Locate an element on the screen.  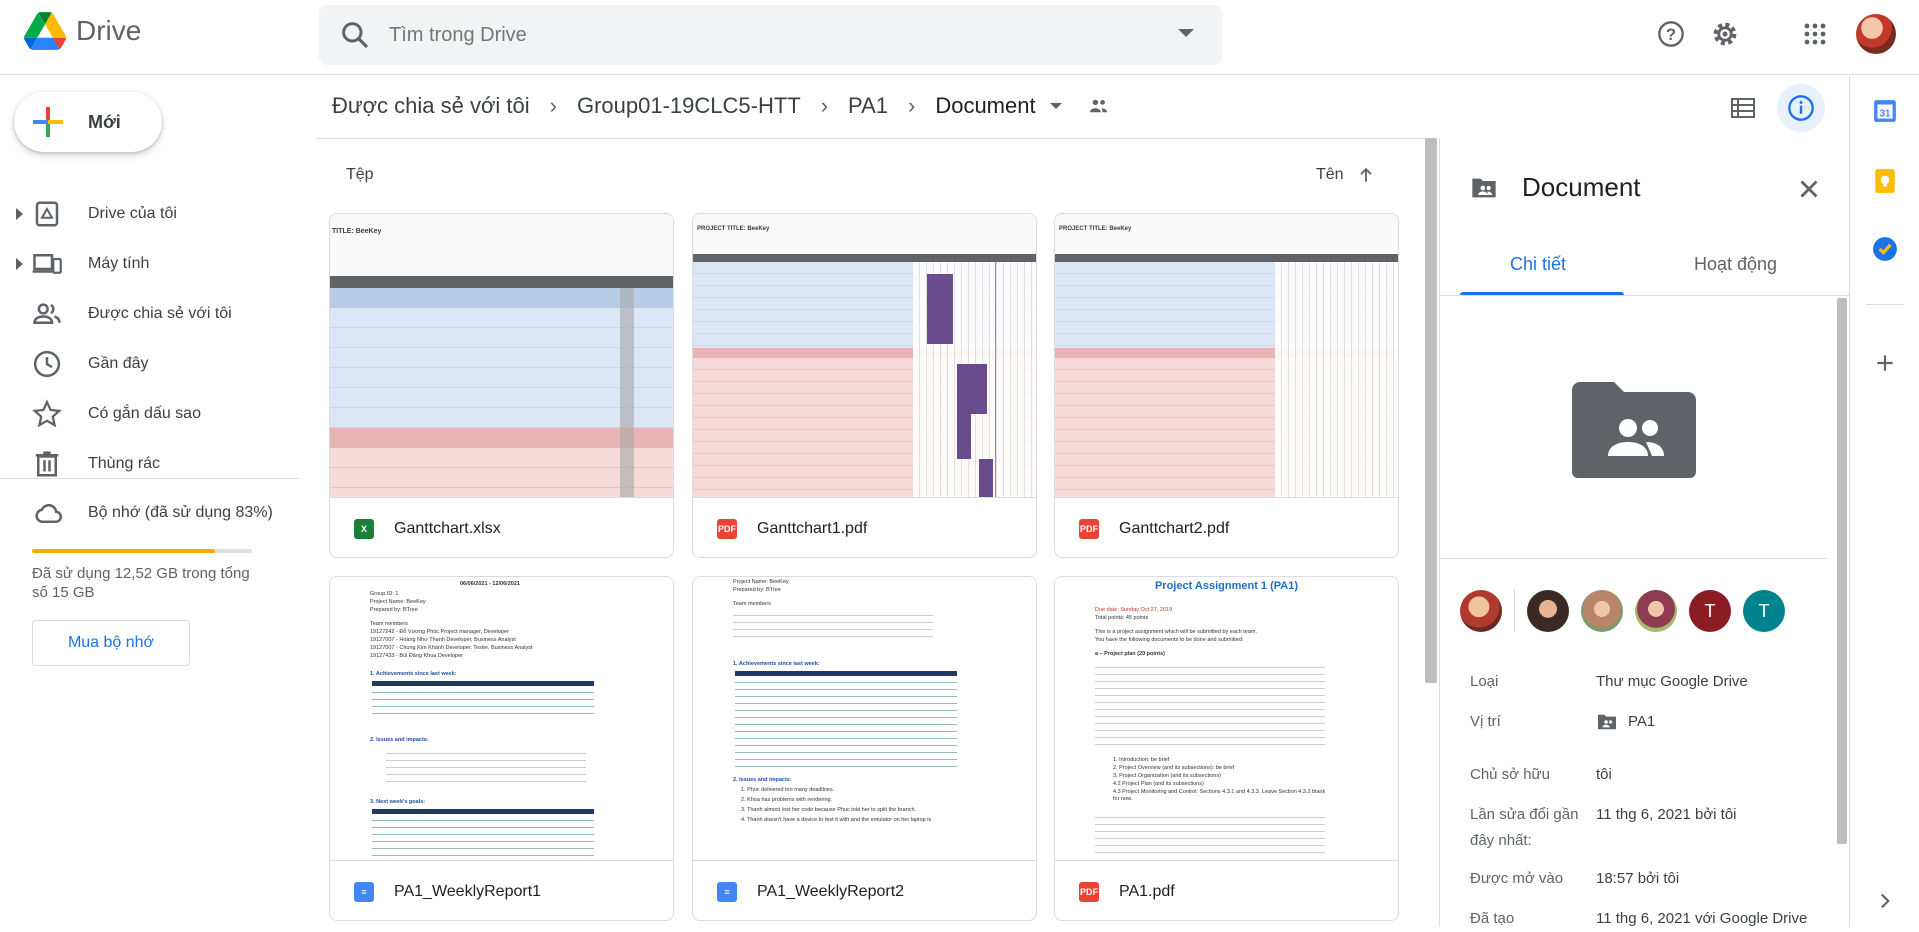
sidebar-item-my-drive: Drive của tôi is located at coordinates (145, 214).